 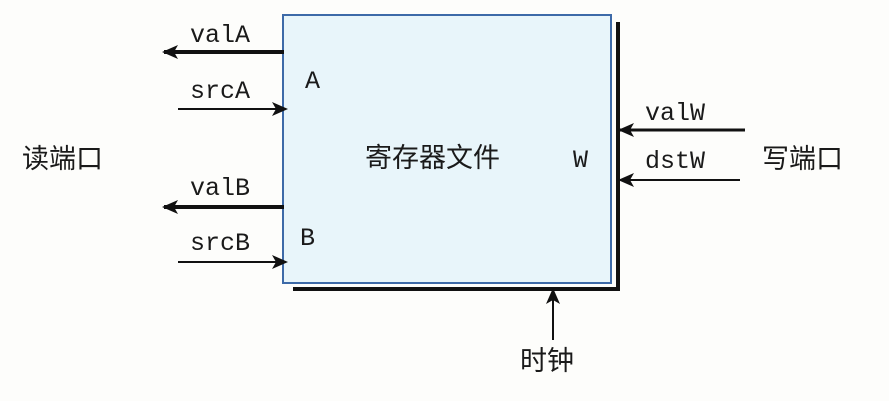 What do you see at coordinates (220, 243) in the screenshot?
I see `srcb-label: srcB` at bounding box center [220, 243].